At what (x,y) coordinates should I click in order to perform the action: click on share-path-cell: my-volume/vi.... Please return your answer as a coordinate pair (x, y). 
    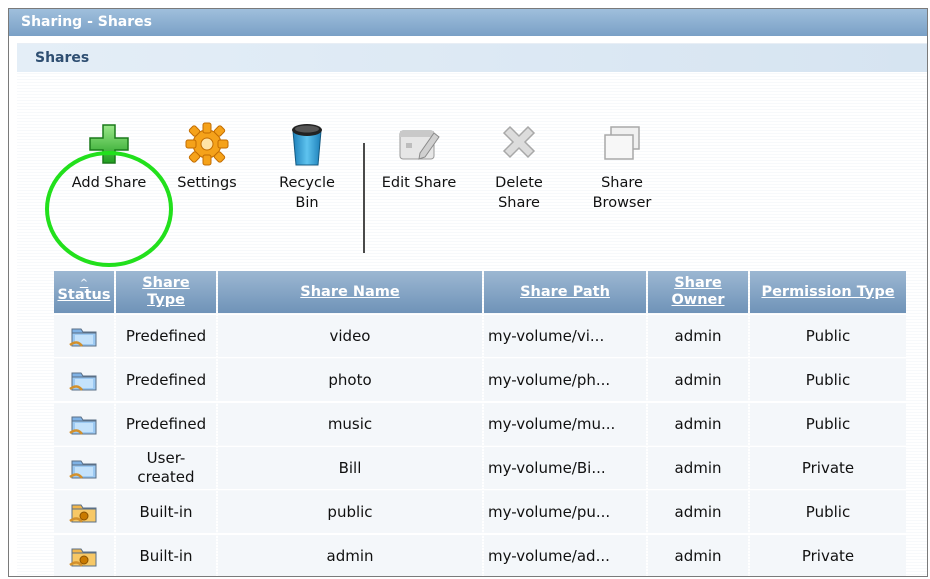
    Looking at the image, I should click on (565, 336).